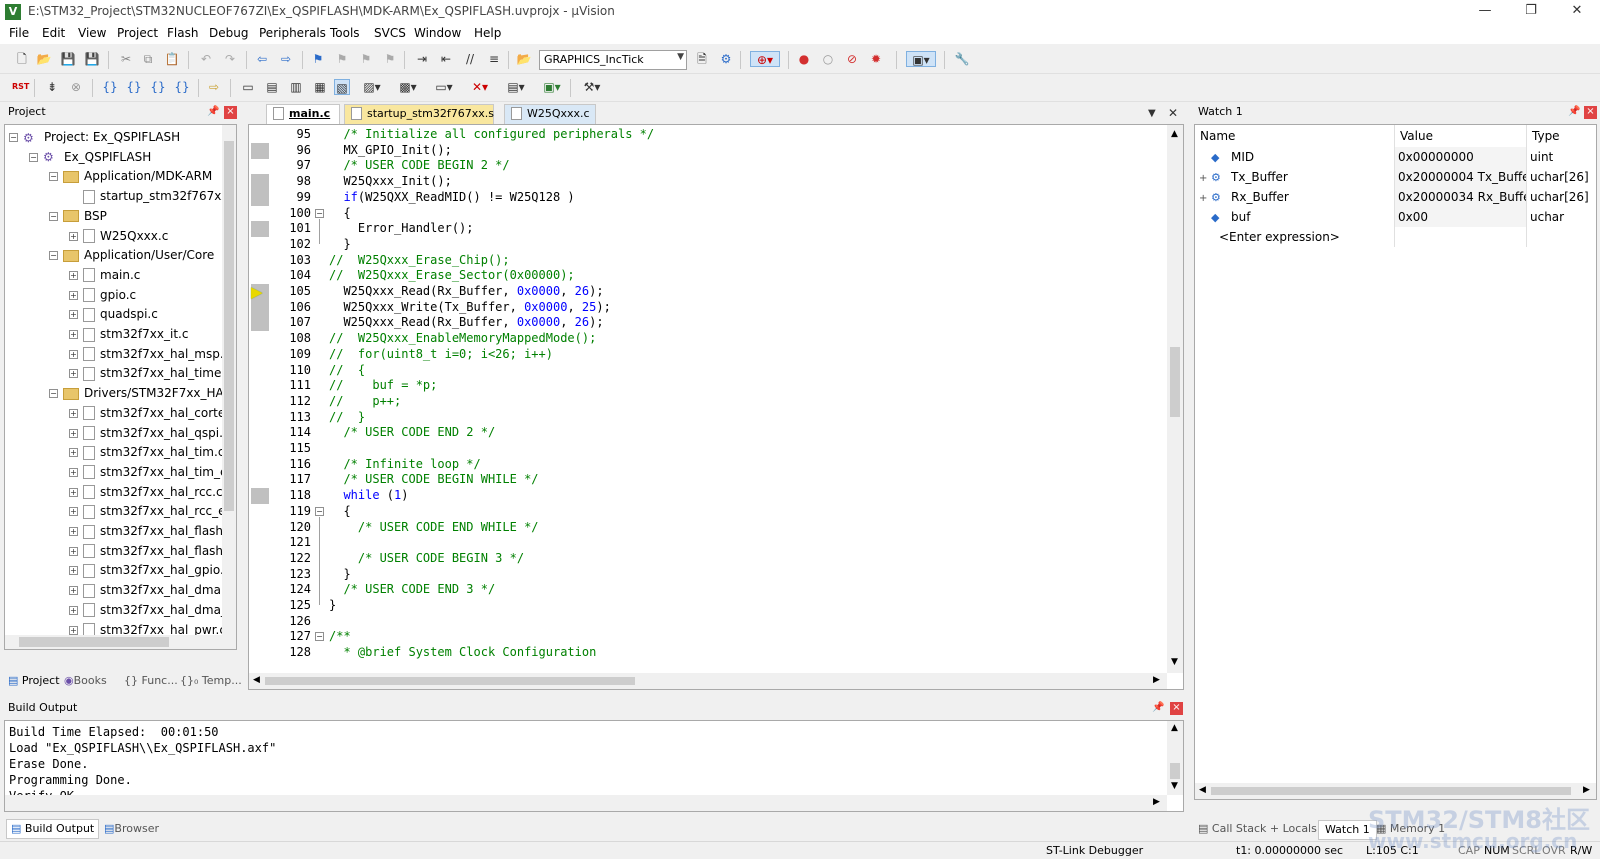 The width and height of the screenshot is (1600, 859). I want to click on menu-svcs: SVCS, so click(390, 33).